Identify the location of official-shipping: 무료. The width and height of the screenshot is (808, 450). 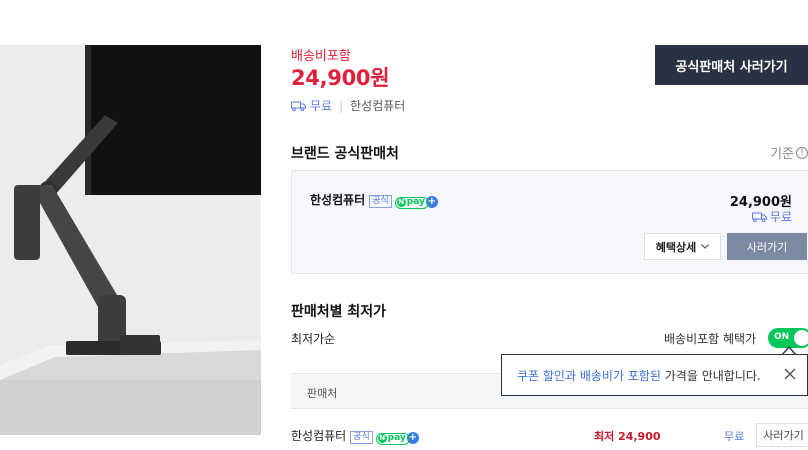
(771, 216).